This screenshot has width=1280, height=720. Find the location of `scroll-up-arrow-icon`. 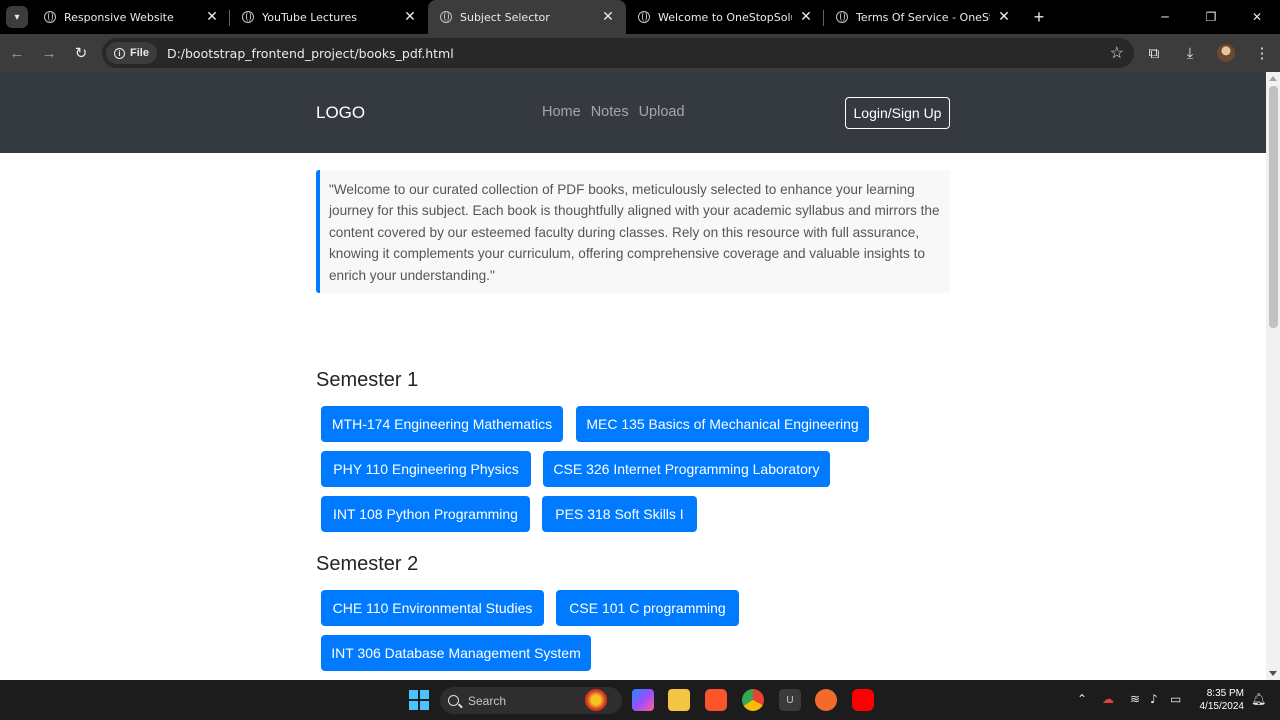

scroll-up-arrow-icon is located at coordinates (1273, 78).